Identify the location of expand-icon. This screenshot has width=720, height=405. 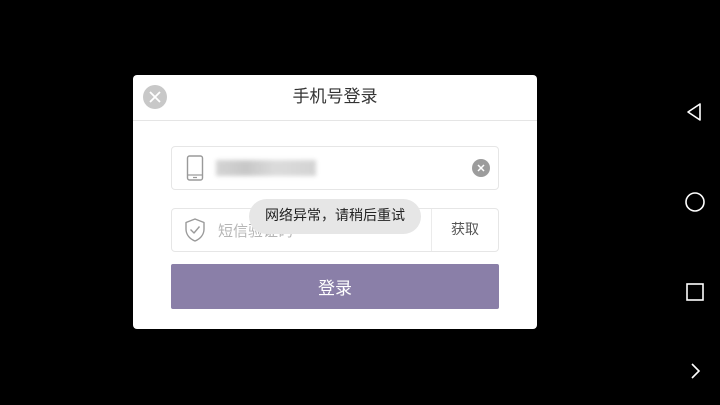
(696, 371).